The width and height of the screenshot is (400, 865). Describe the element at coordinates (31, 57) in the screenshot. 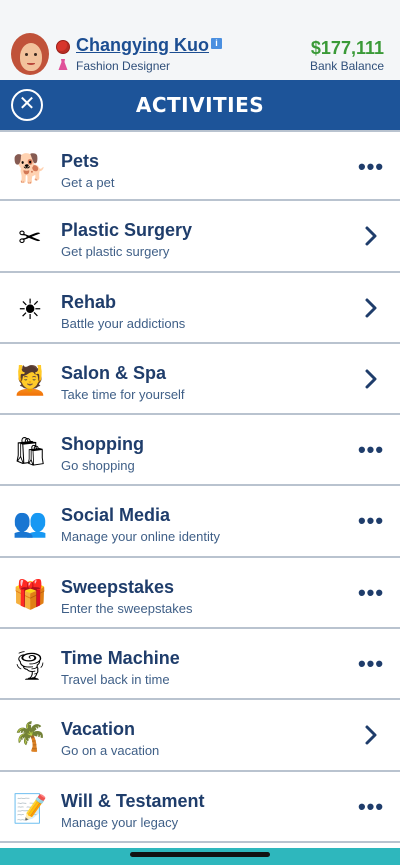

I see `avatar-face` at that location.